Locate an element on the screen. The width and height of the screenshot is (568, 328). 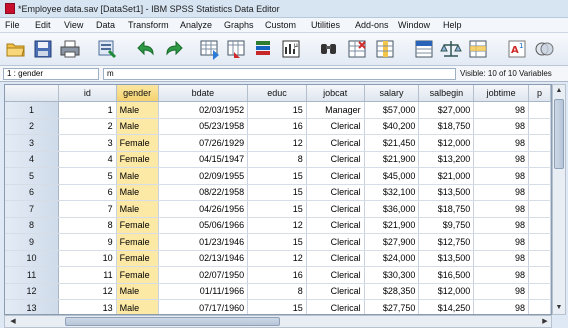
row-header: 13 is located at coordinates (32, 306).